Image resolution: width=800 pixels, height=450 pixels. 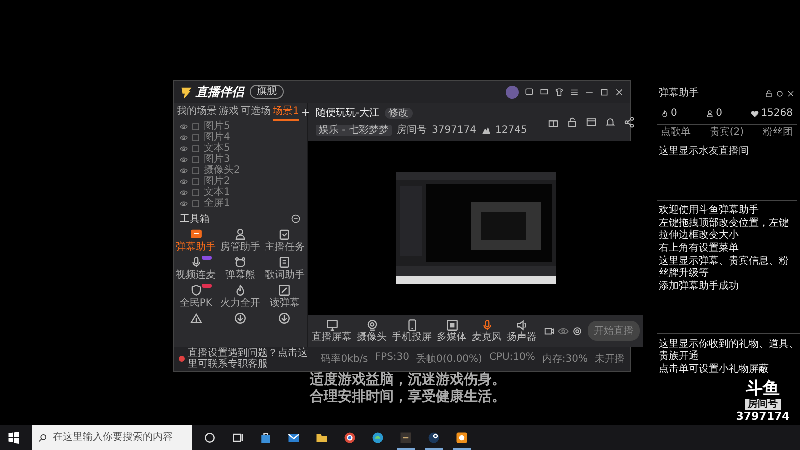 What do you see at coordinates (217, 148) in the screenshot?
I see `source-name: 文本5` at bounding box center [217, 148].